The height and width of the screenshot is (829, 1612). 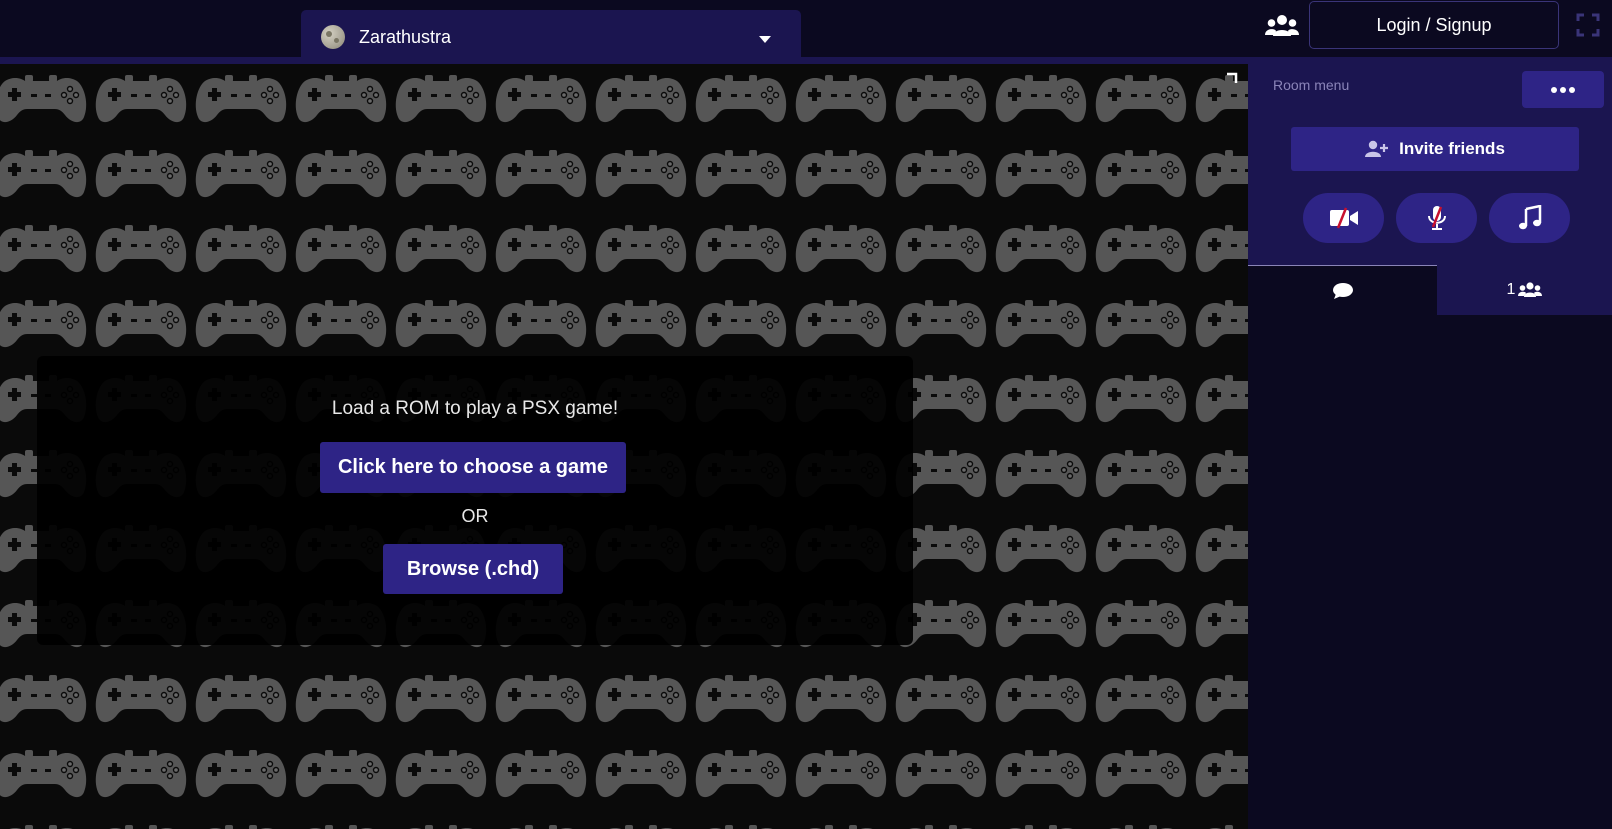 I want to click on room-side-panel: Room menu Invite friends, so click(x=1430, y=161).